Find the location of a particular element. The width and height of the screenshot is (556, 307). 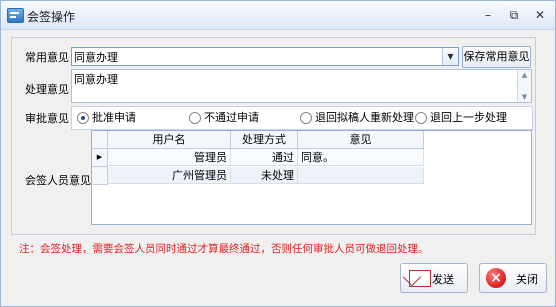

common-opinion-value: 同意办理 is located at coordinates (96, 57).